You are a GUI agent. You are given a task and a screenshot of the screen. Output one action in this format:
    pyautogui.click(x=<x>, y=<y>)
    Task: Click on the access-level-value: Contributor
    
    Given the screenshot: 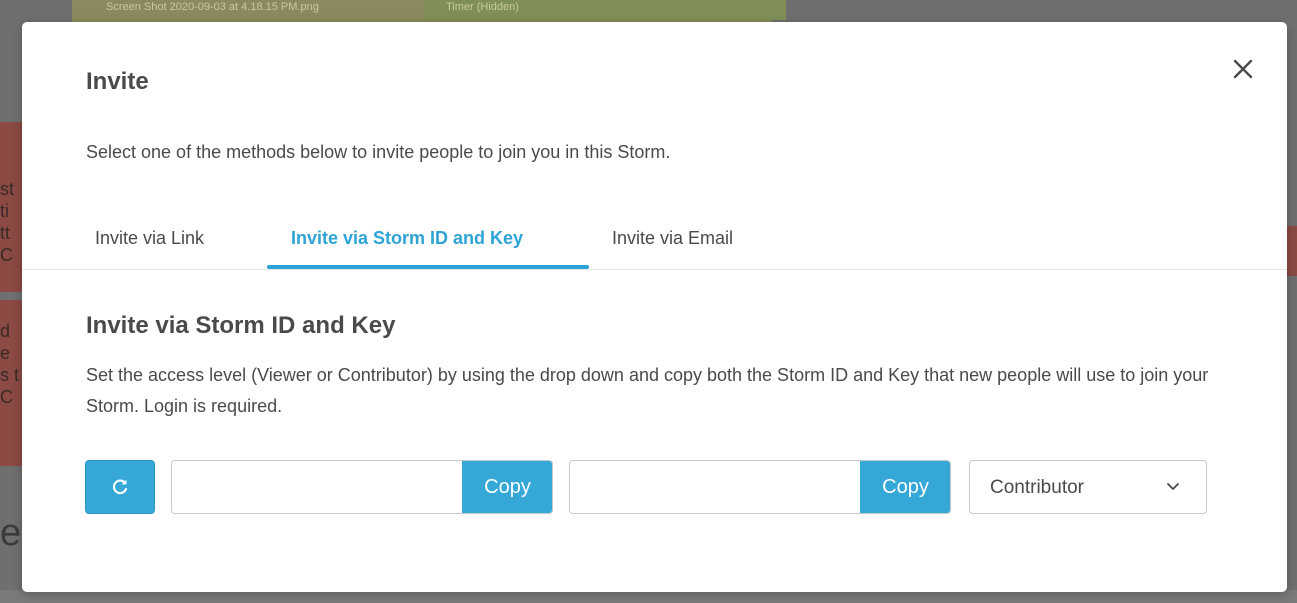 What is the action you would take?
    pyautogui.click(x=1037, y=487)
    